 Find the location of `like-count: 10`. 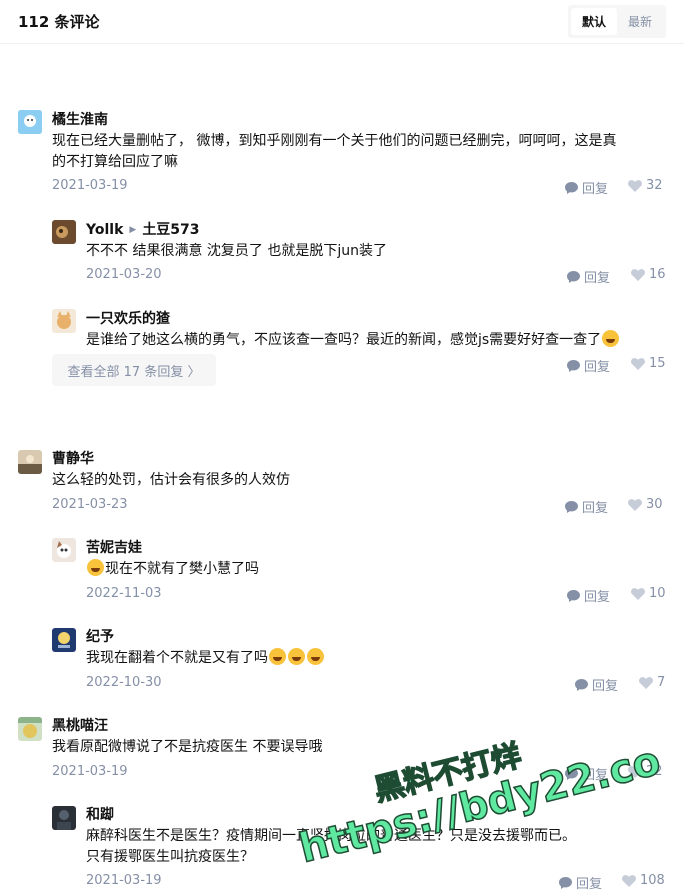

like-count: 10 is located at coordinates (657, 593).